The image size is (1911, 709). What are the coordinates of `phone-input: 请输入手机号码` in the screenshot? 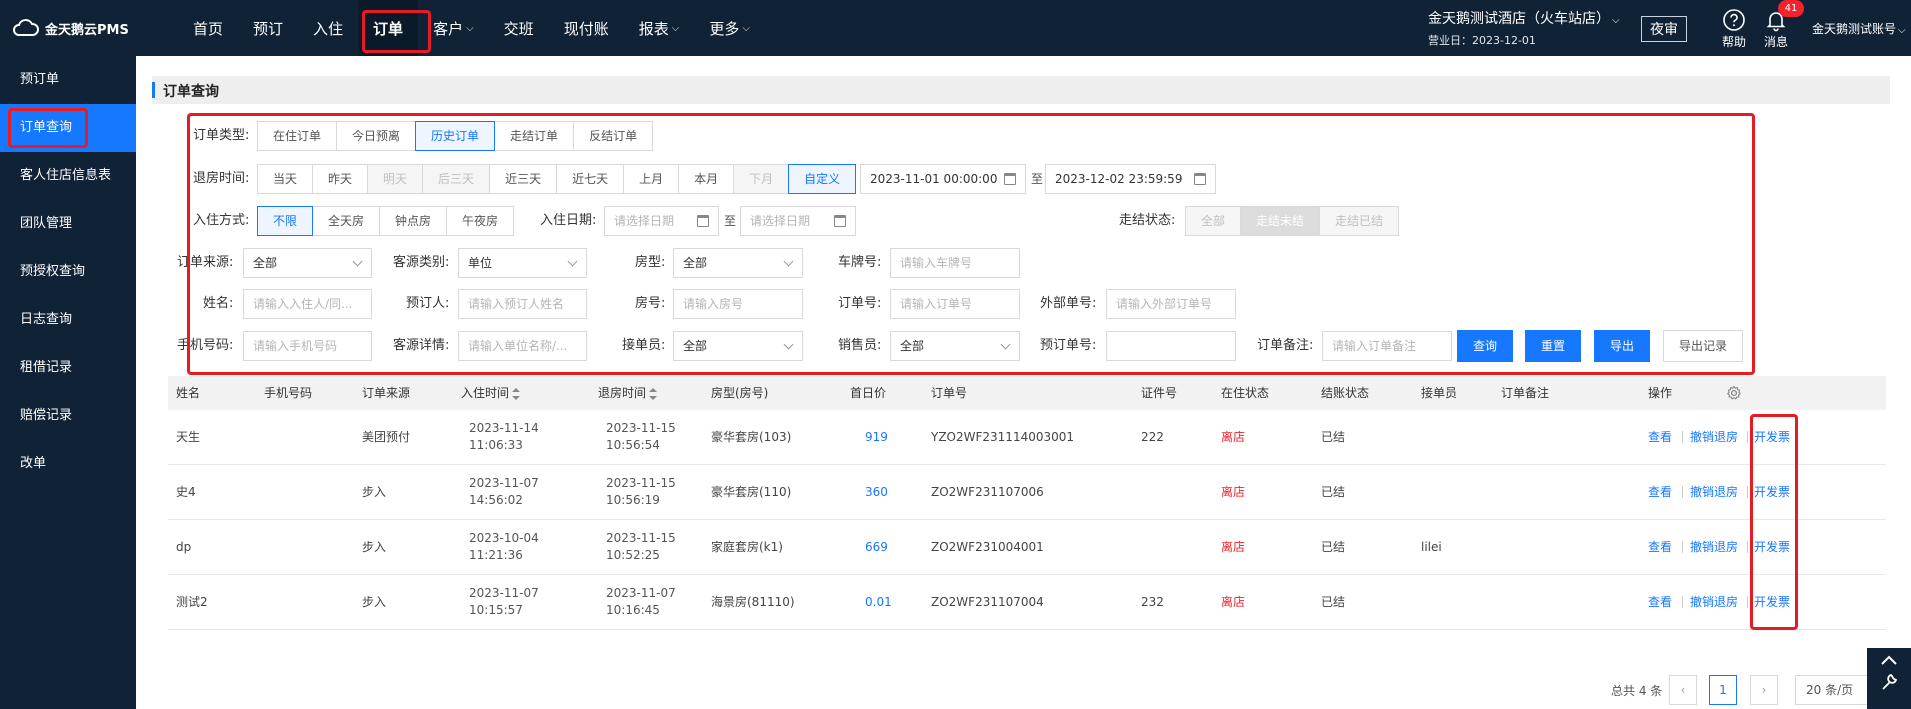 It's located at (307, 346).